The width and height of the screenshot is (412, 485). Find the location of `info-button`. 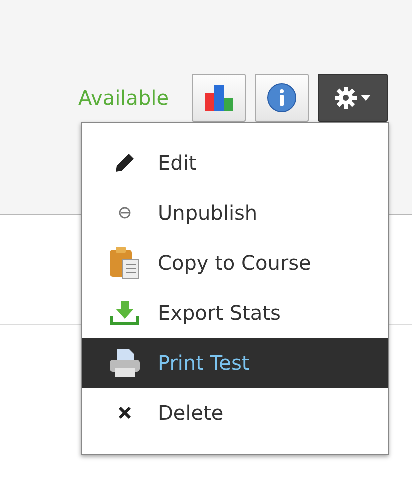

info-button is located at coordinates (282, 98).